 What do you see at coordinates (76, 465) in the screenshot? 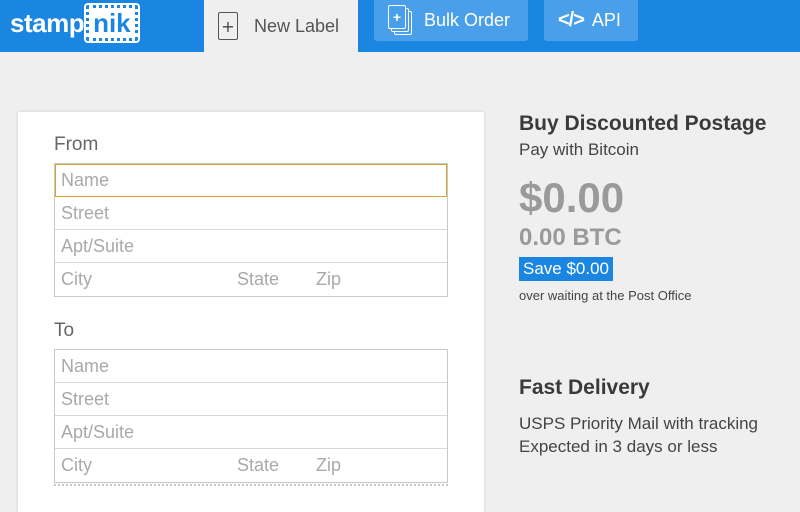
I see `to-city-field: City` at bounding box center [76, 465].